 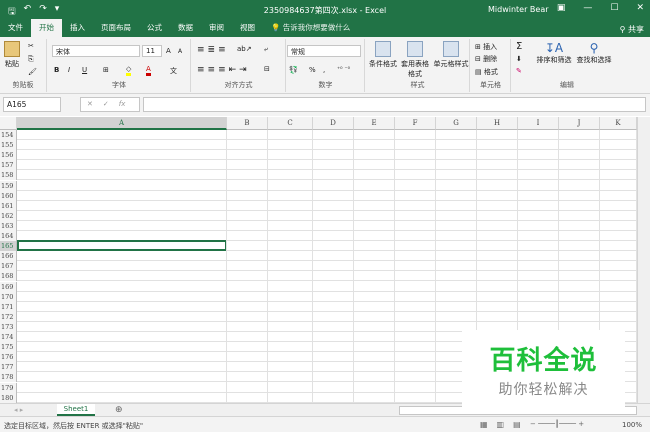 What do you see at coordinates (519, 46) in the screenshot?
I see `autosum-icon: Σ` at bounding box center [519, 46].